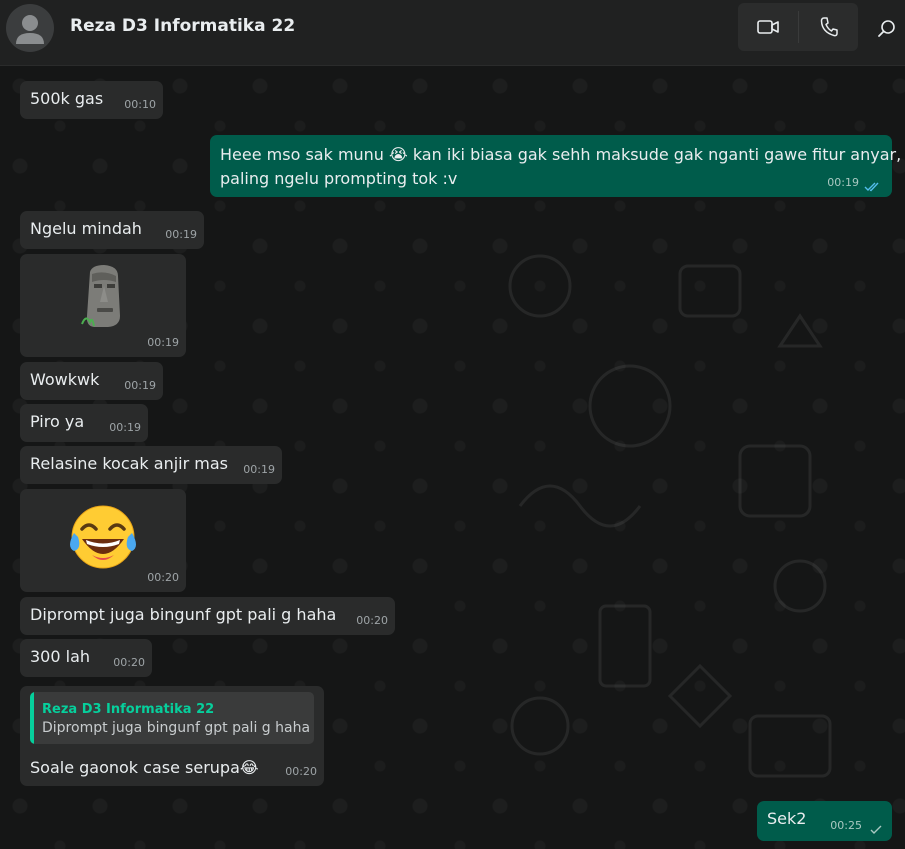 This screenshot has width=905, height=849. What do you see at coordinates (65, 379) in the screenshot?
I see `message-text: Wowkwk` at bounding box center [65, 379].